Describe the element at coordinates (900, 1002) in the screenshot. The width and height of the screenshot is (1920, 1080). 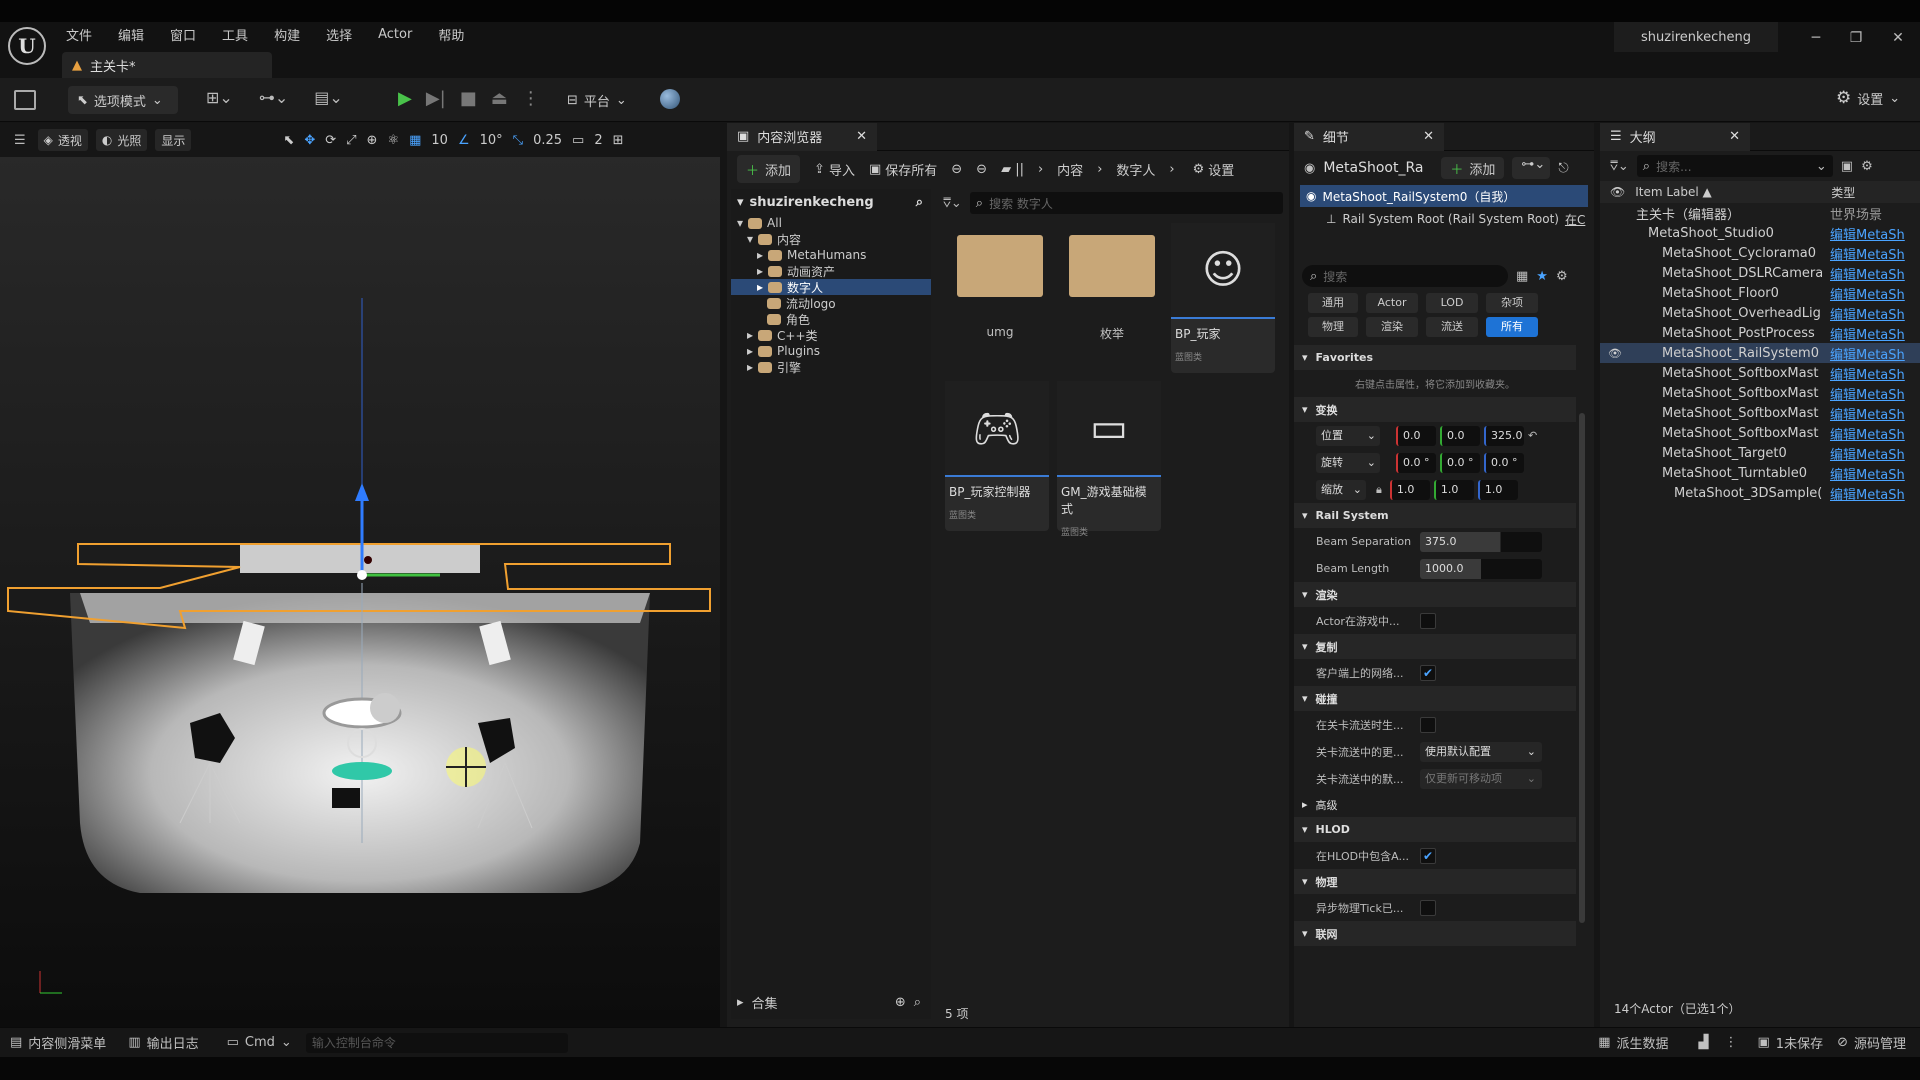
I see `add-collection-icon: ⊕` at that location.